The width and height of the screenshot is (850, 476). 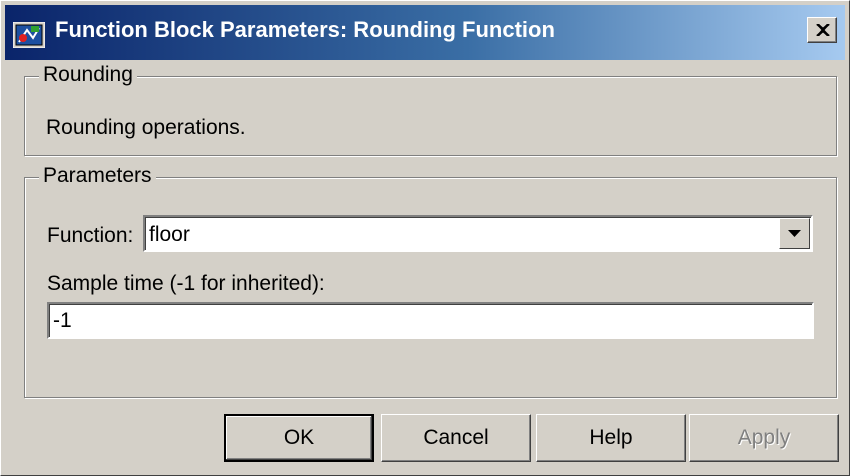 What do you see at coordinates (29, 35) in the screenshot?
I see `simulink-block-icon` at bounding box center [29, 35].